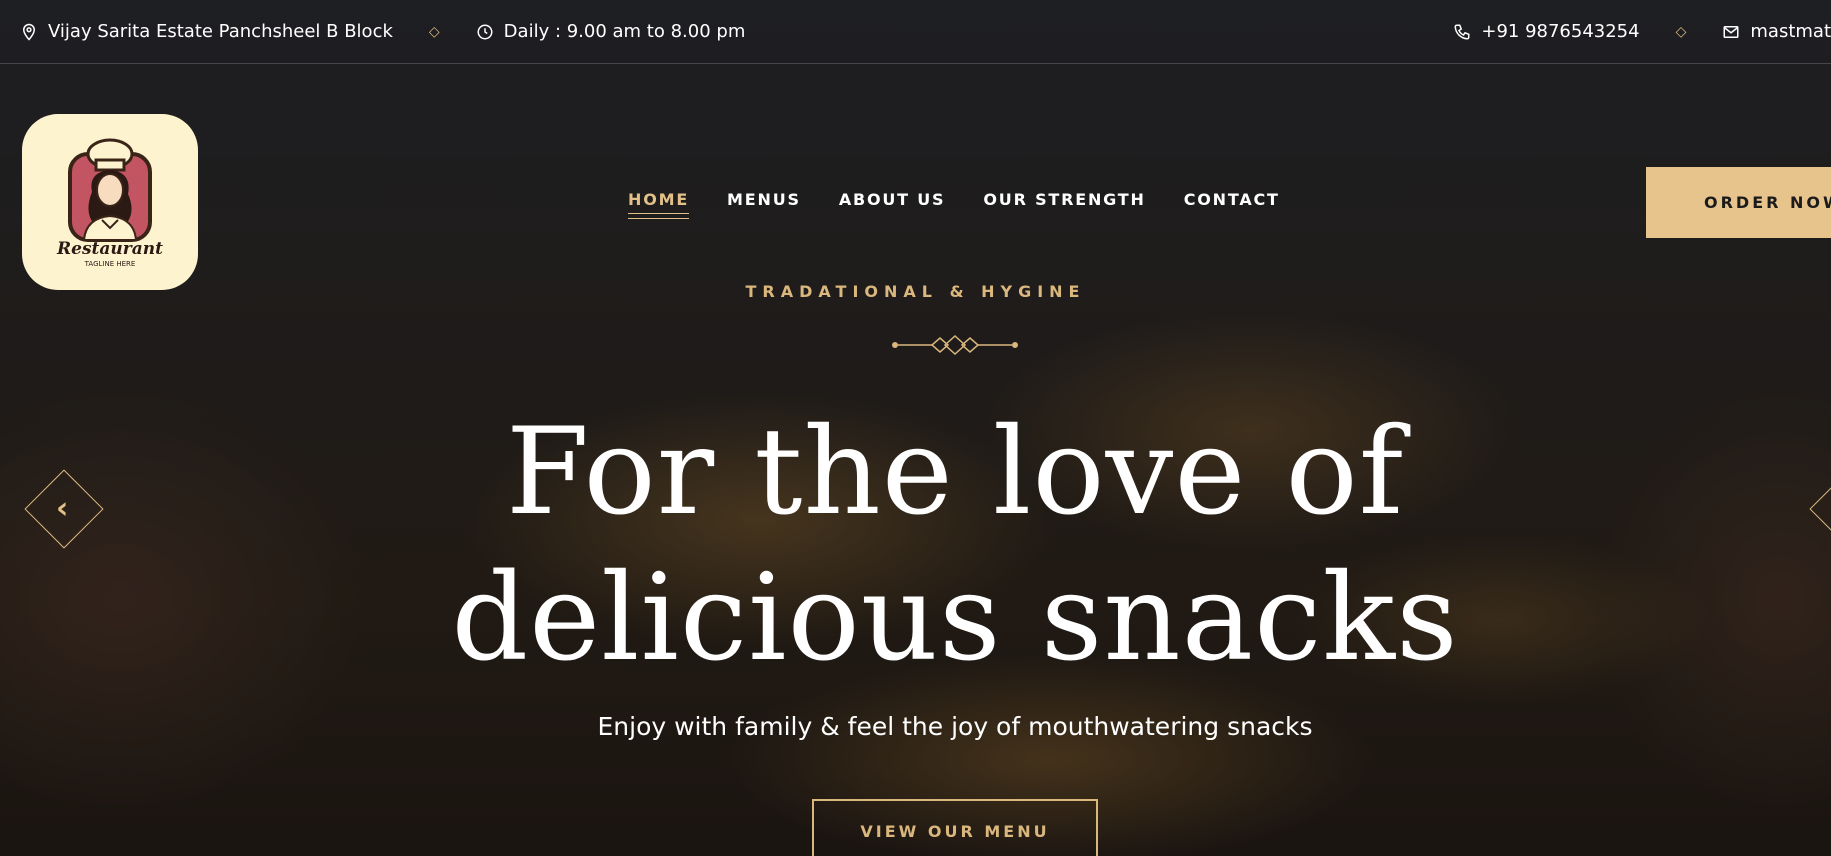 This screenshot has width=1831, height=856. What do you see at coordinates (1462, 32) in the screenshot?
I see `phone-icon` at bounding box center [1462, 32].